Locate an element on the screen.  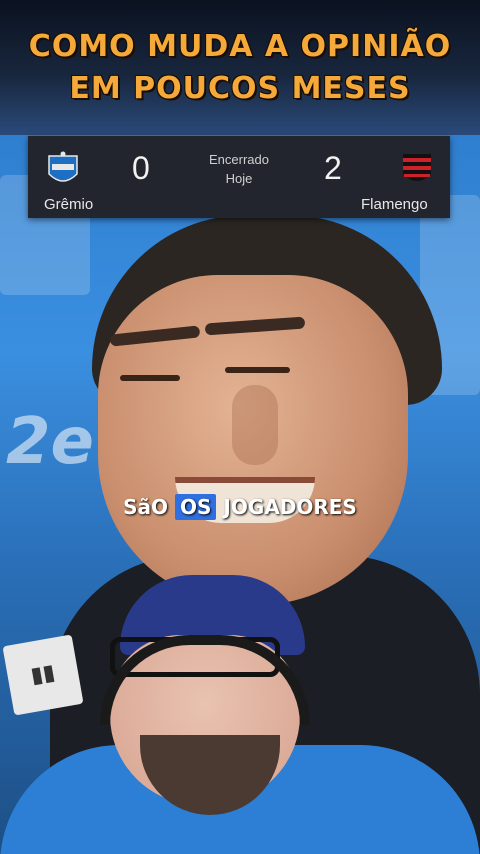
caption-word: SãO is located at coordinates (146, 507).